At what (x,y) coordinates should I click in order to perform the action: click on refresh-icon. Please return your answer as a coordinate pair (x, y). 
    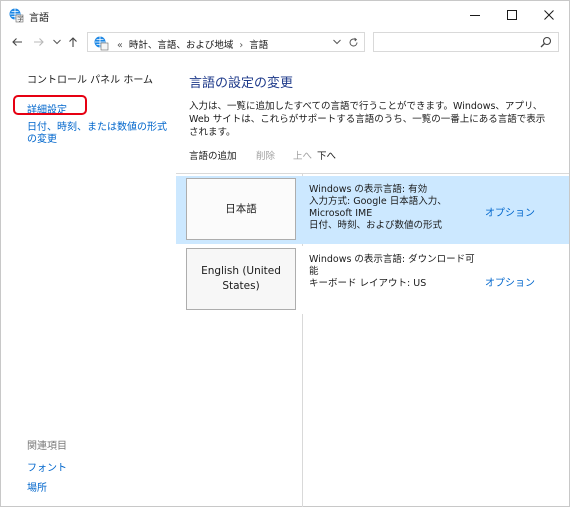
    Looking at the image, I should click on (353, 41).